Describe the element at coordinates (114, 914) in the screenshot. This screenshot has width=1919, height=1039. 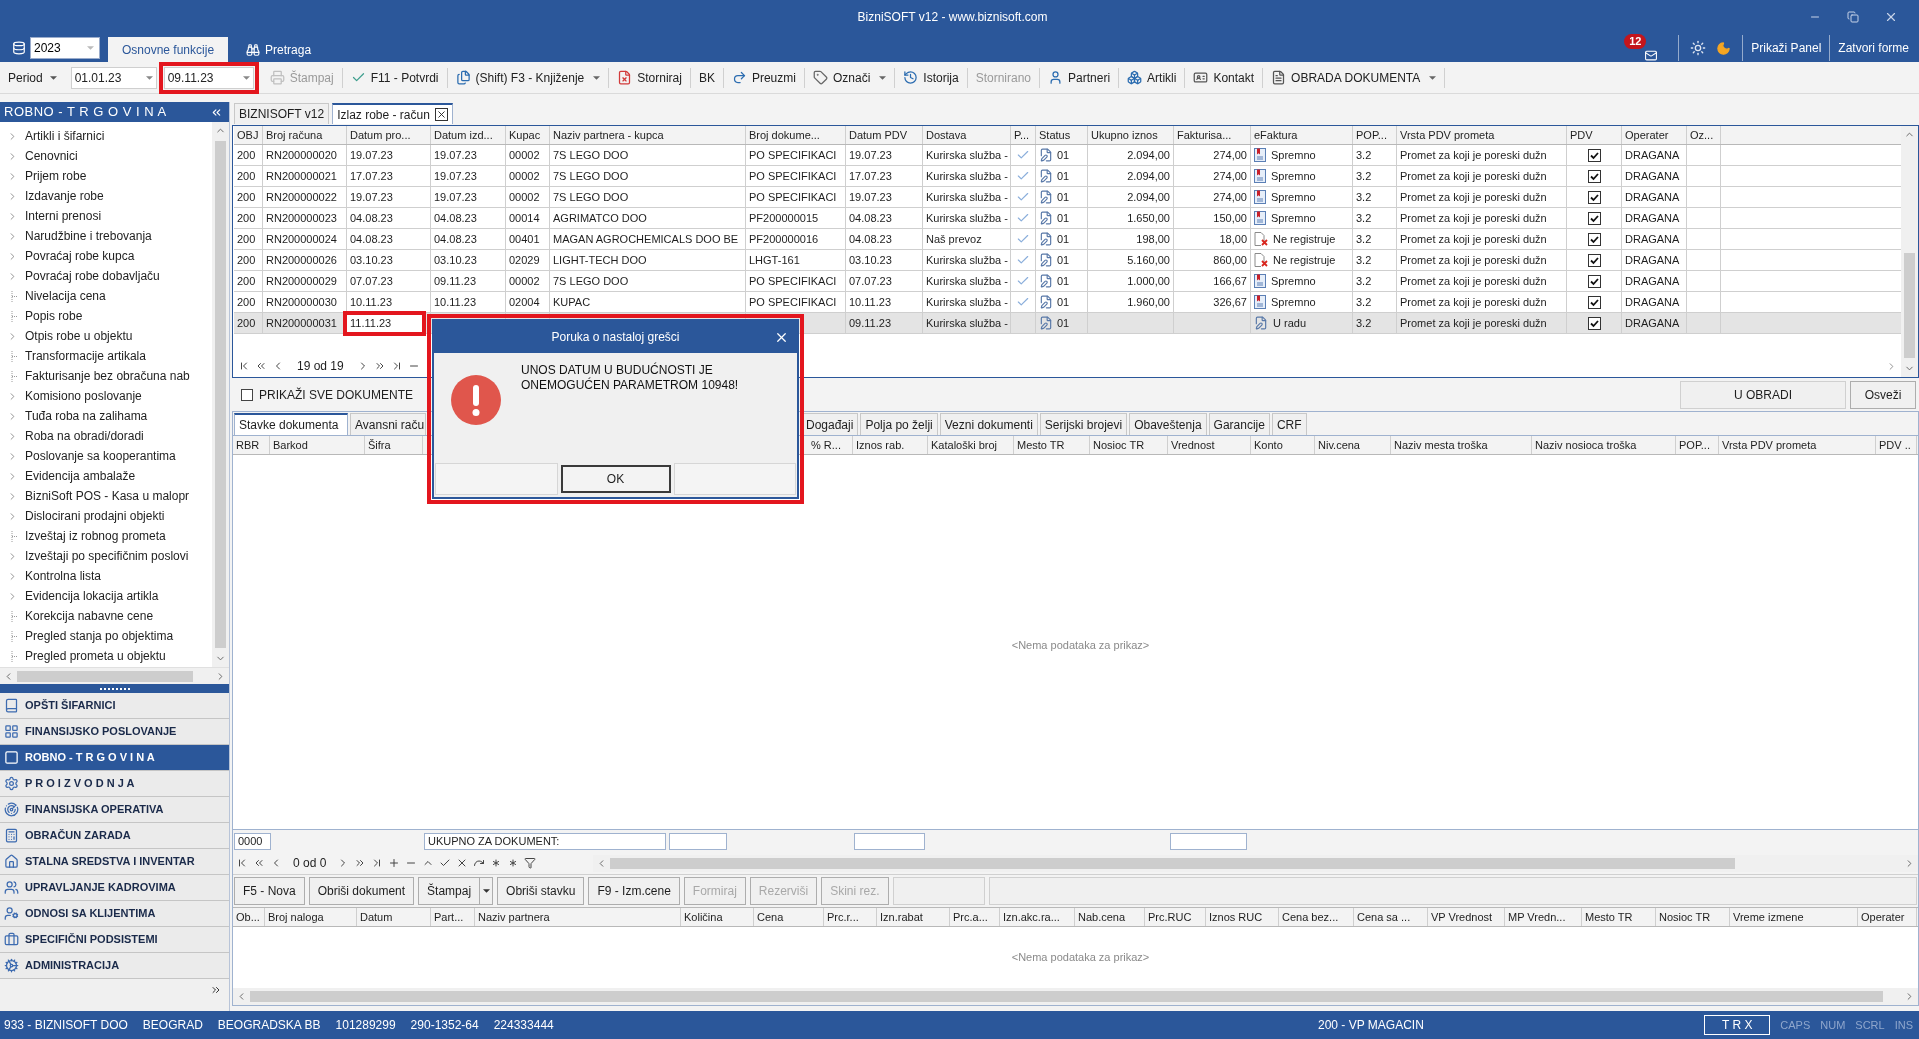
I see `module-button: ODNOSI SA KLIJENTIMA` at that location.